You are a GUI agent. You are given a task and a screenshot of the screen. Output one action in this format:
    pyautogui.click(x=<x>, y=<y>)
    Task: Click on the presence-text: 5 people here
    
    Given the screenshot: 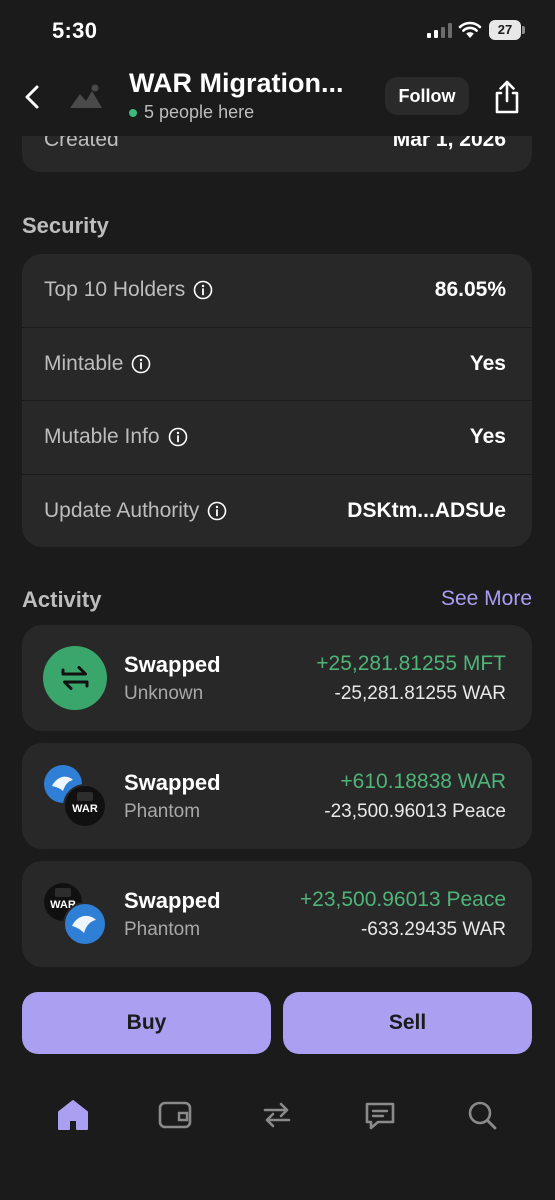 What is the action you would take?
    pyautogui.click(x=199, y=112)
    